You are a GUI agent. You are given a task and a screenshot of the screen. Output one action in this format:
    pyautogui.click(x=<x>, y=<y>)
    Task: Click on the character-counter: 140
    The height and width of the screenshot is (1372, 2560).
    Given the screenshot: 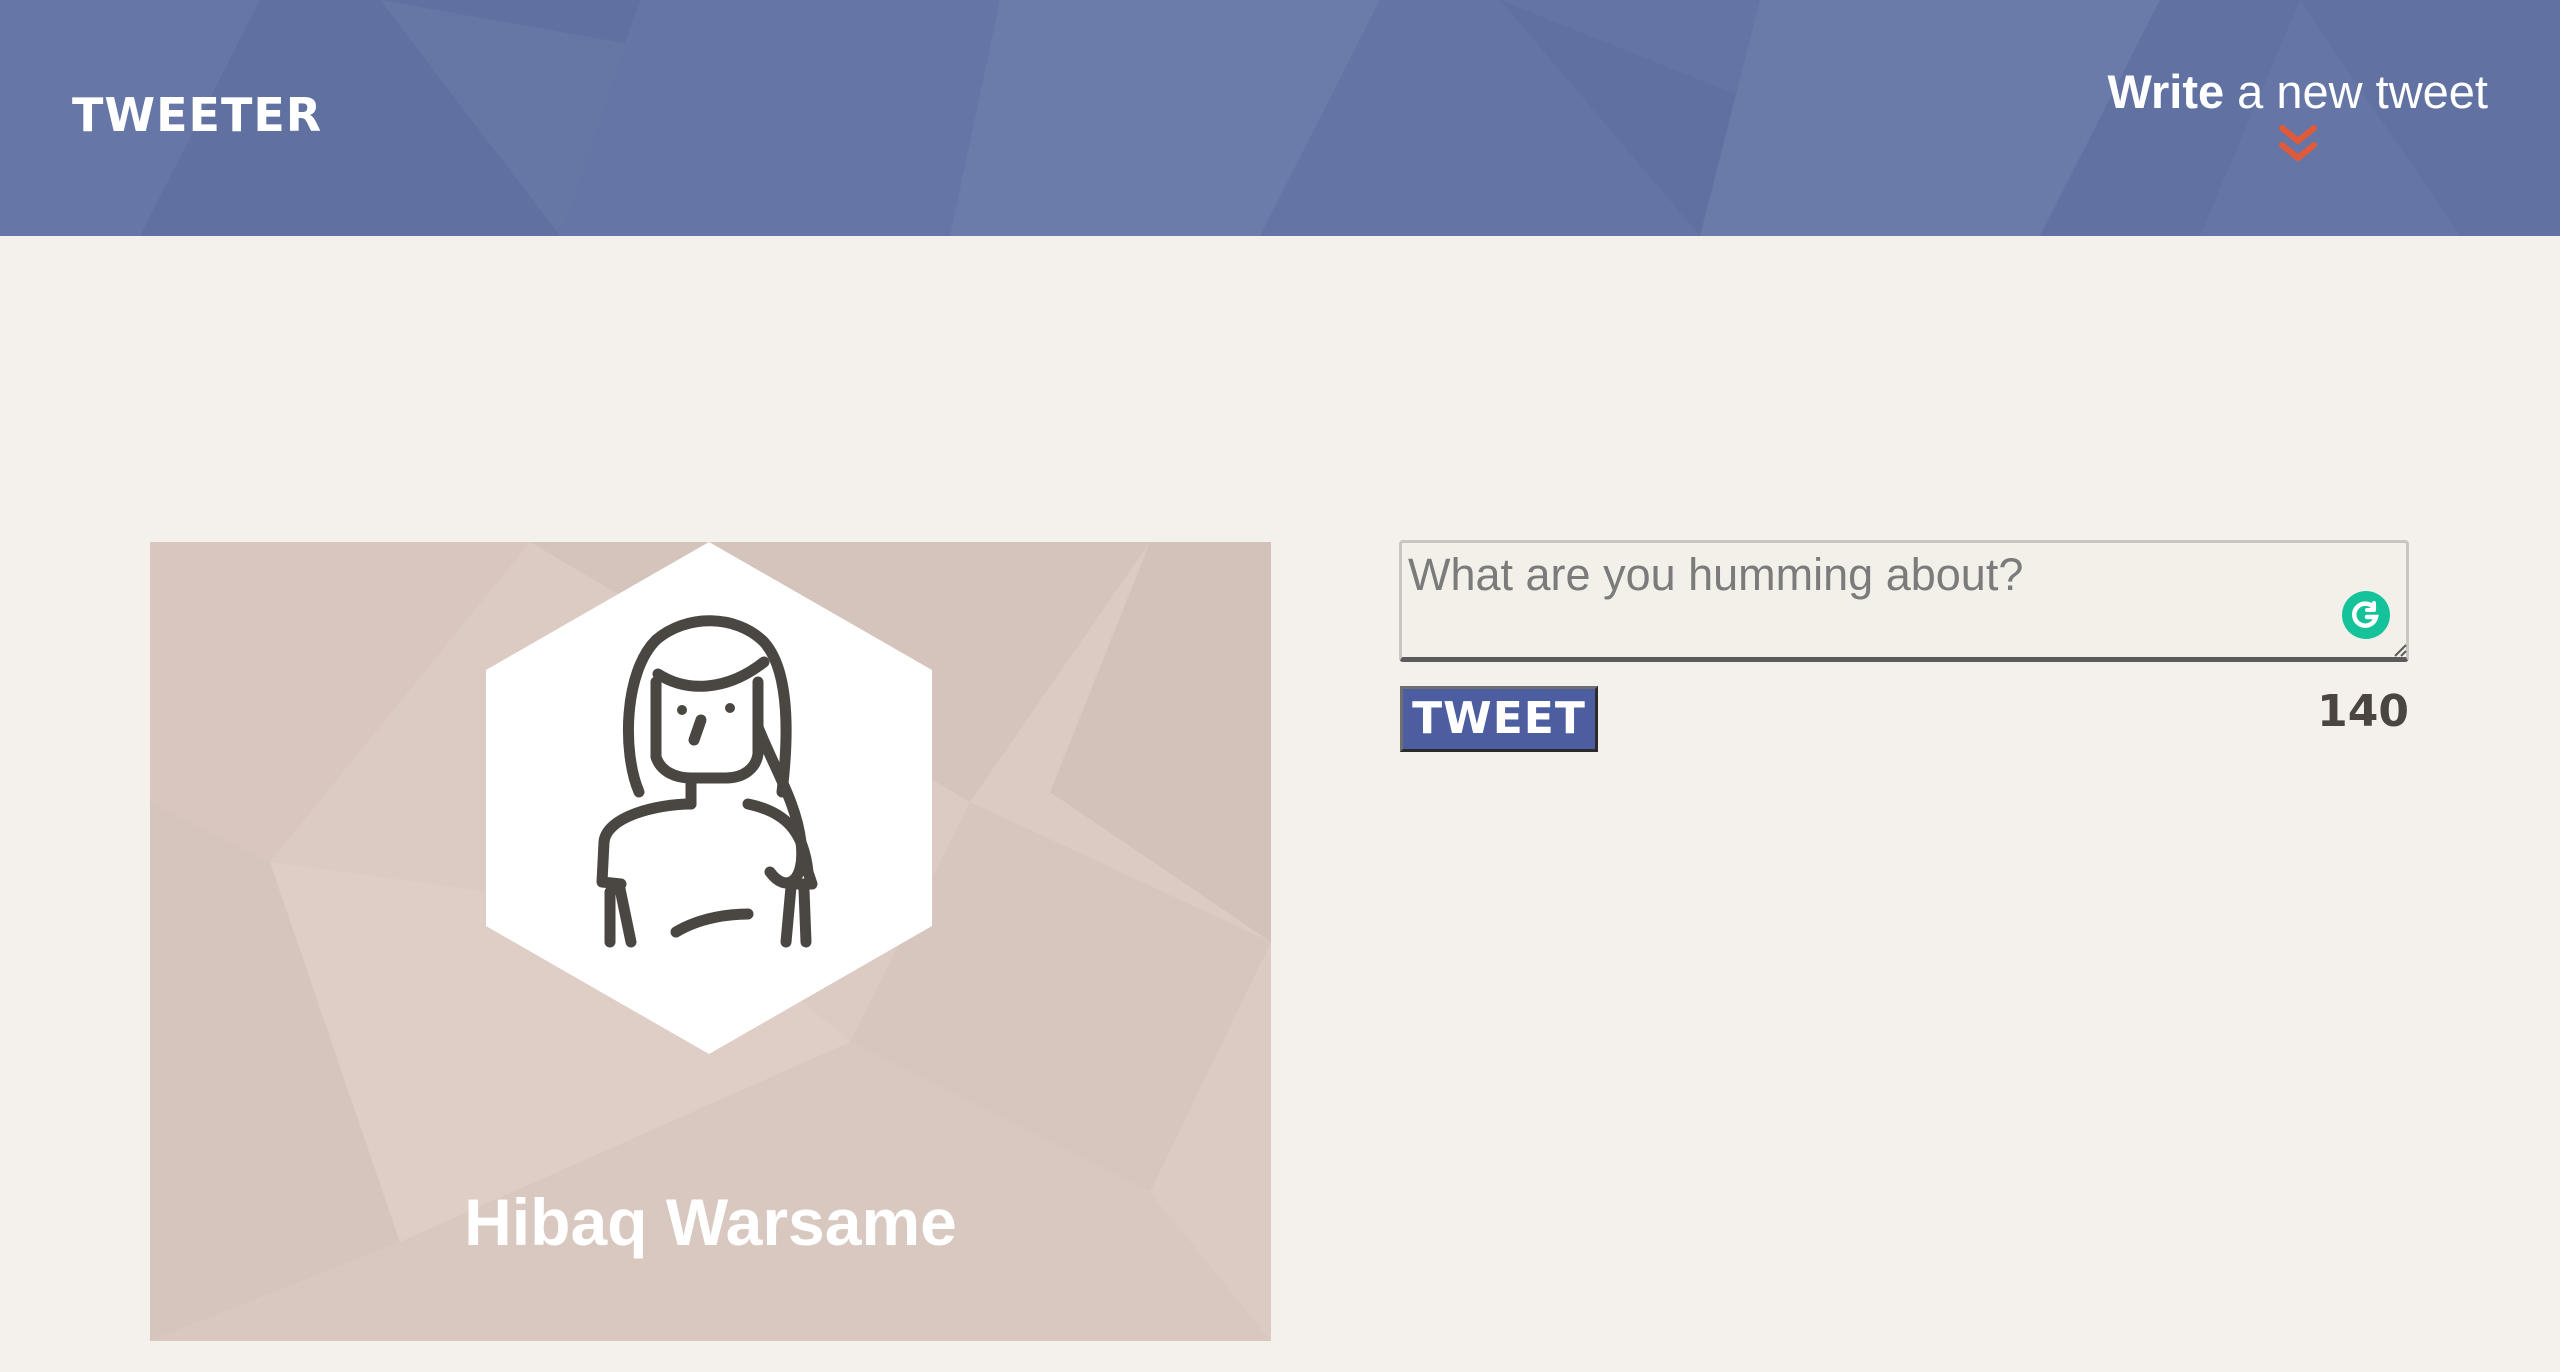 What is the action you would take?
    pyautogui.click(x=2363, y=711)
    